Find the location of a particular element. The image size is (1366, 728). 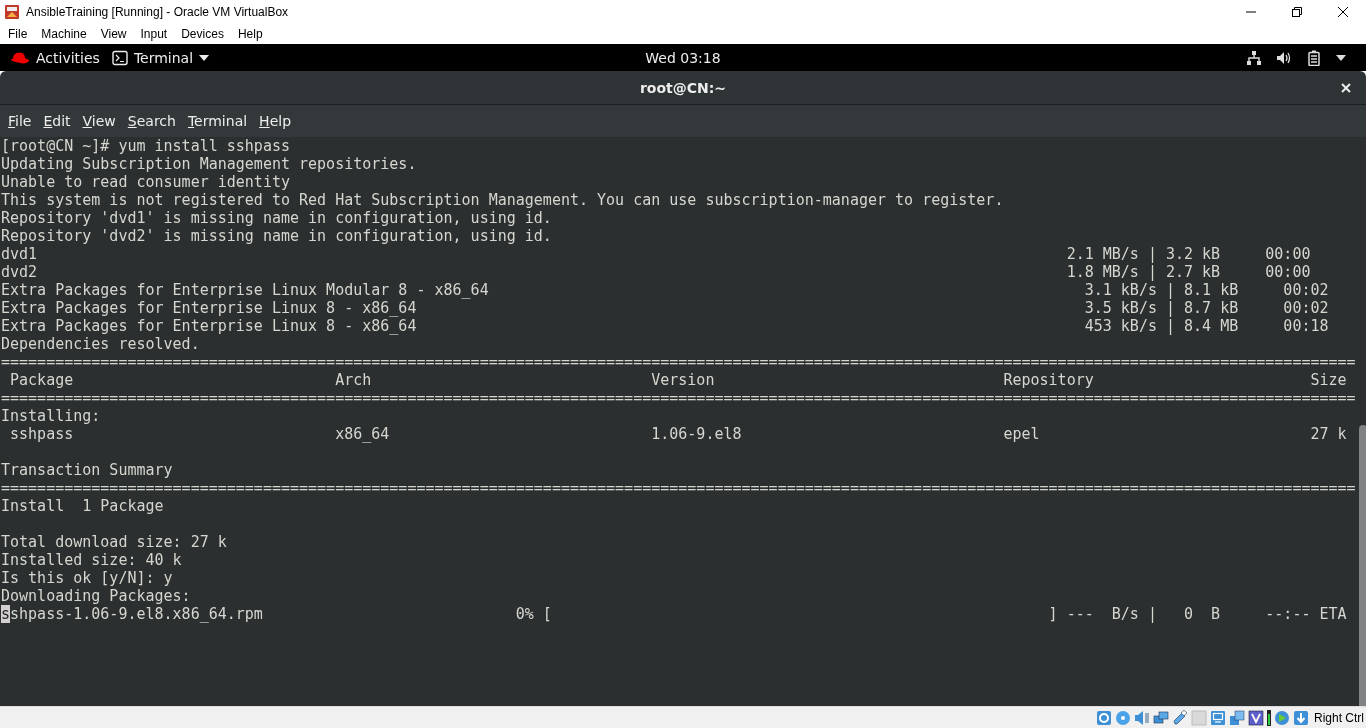

terminal-line: Extra Packages for Enterprise Linux 8 - x86_64 453 kB/s | 8.4 MB 00:18 is located at coordinates (665, 326).